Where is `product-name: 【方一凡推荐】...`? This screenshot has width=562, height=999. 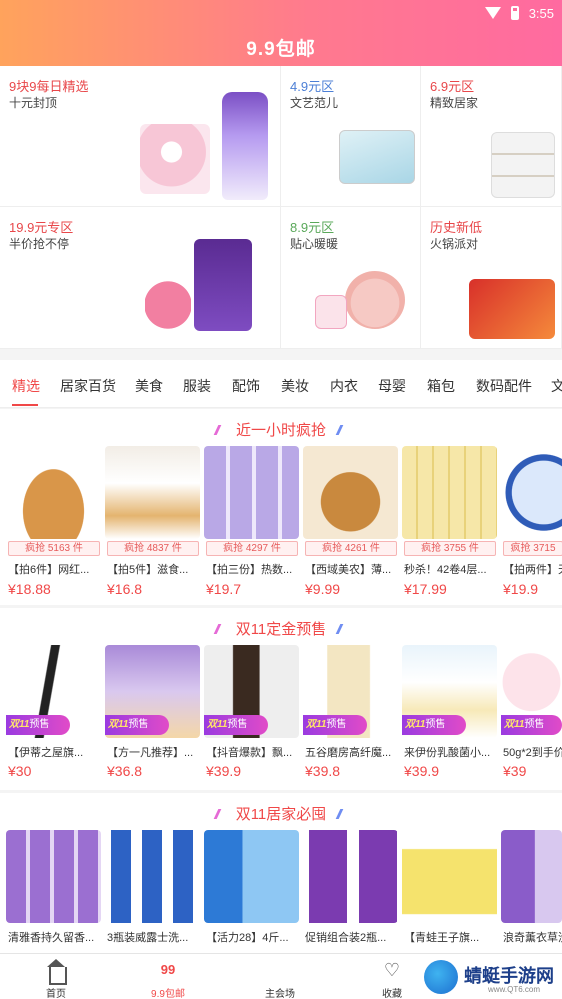
product-name: 【方一凡推荐】... is located at coordinates (150, 753).